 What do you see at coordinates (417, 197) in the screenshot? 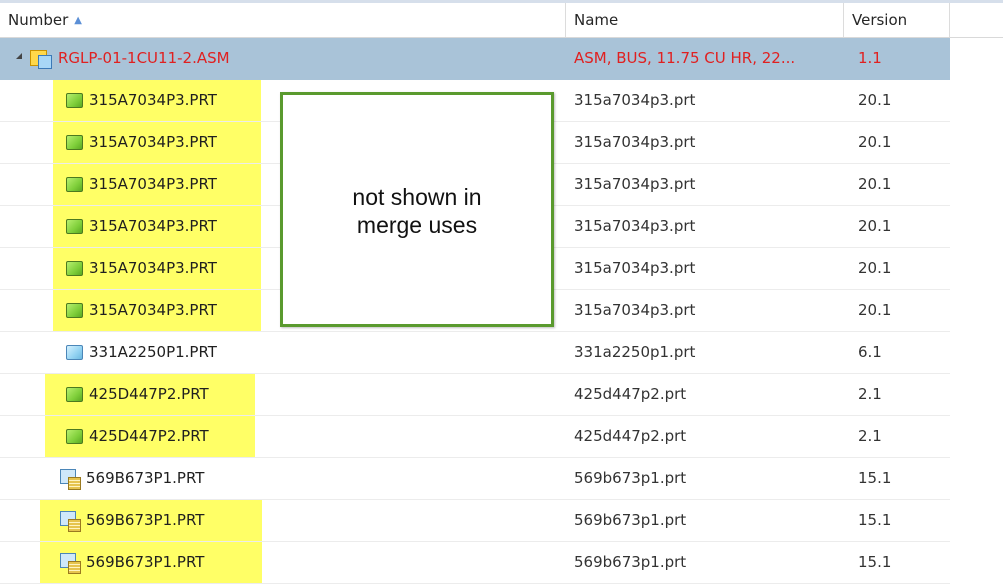
I see `annotation-line-1: not shown in` at bounding box center [417, 197].